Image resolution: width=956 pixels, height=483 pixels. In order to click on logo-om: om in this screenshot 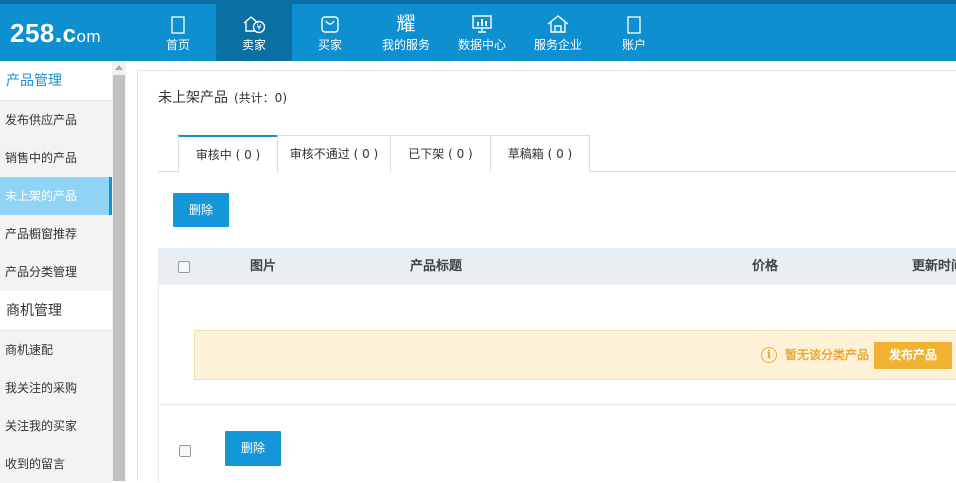, I will do `click(89, 36)`.